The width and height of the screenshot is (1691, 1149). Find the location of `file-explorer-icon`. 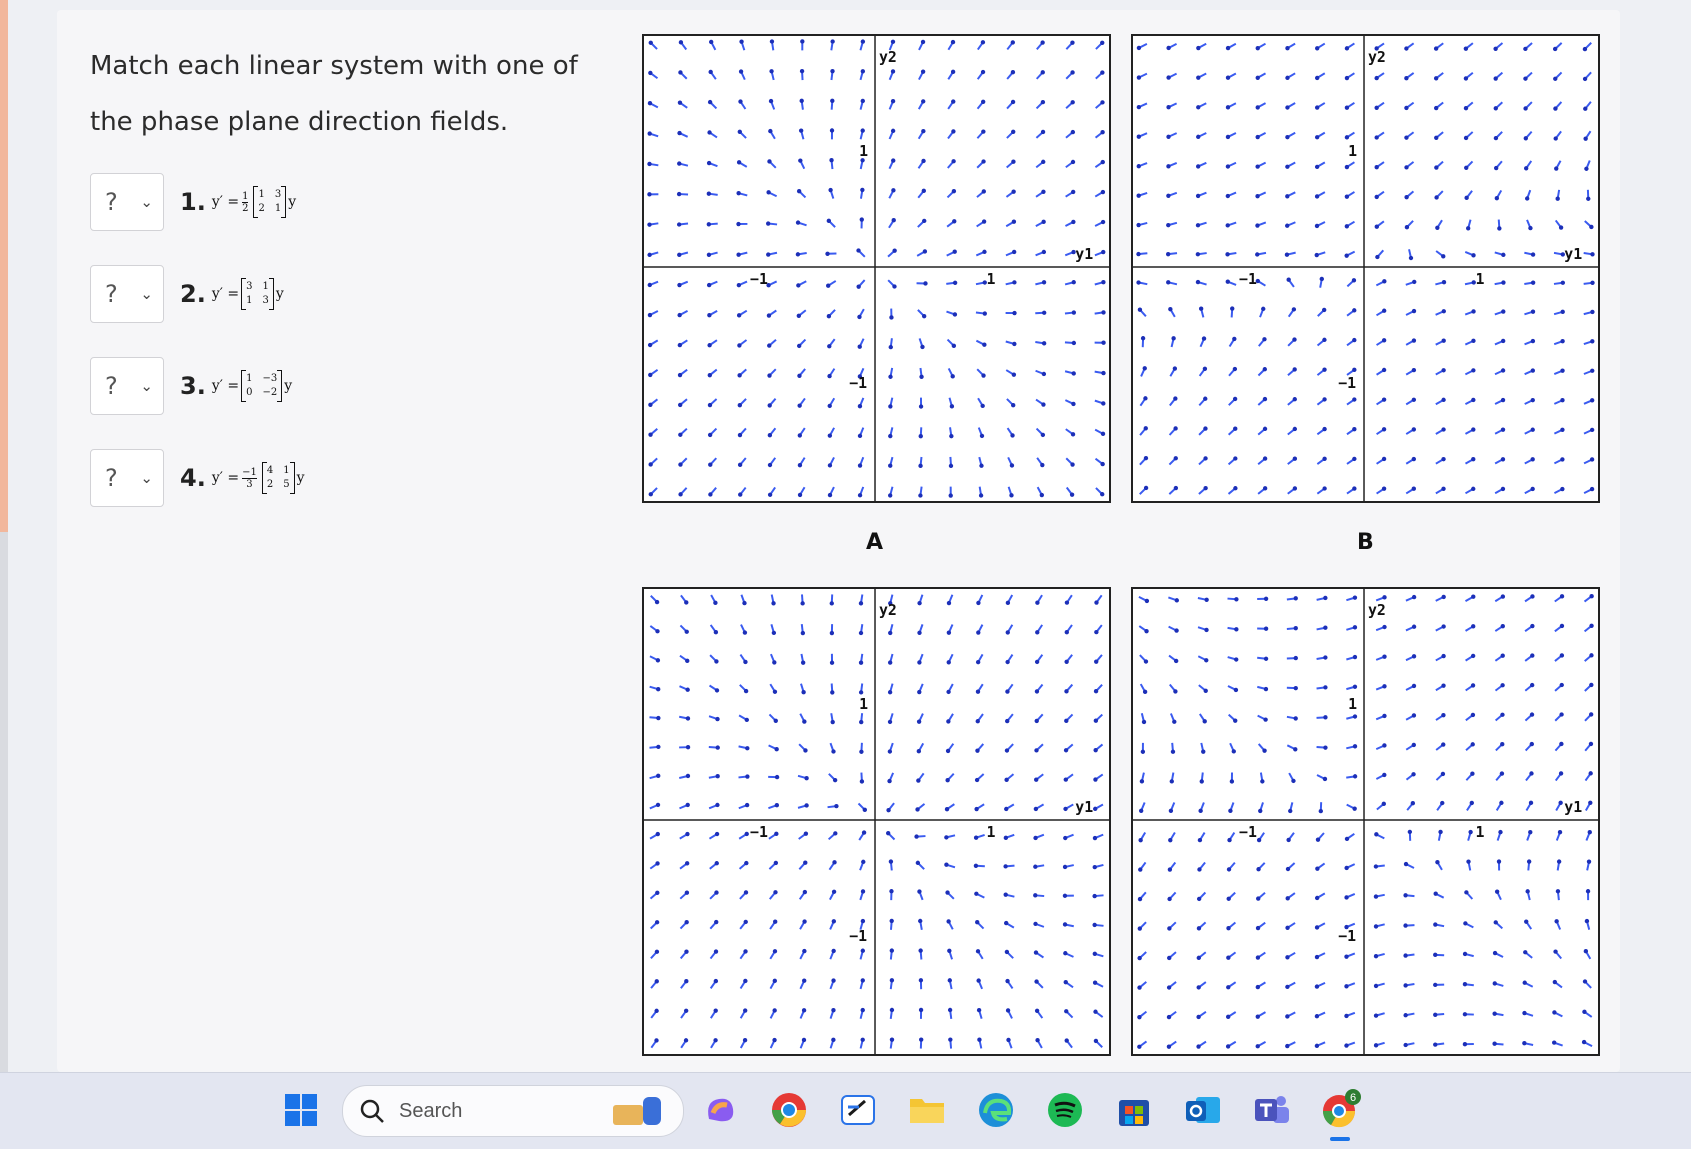

file-explorer-icon is located at coordinates (927, 1110).